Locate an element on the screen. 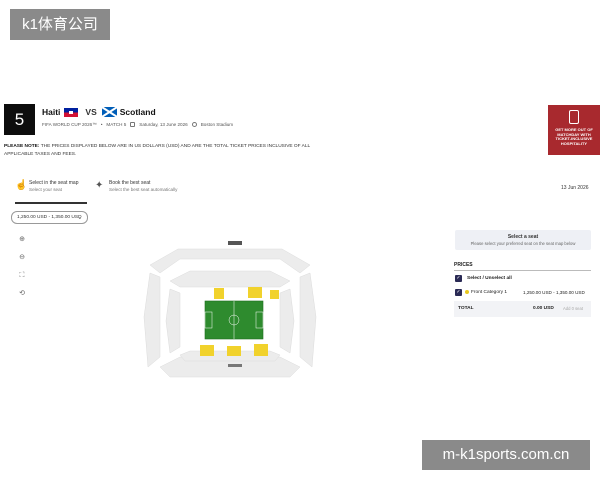 The height and width of the screenshot is (480, 600). zoom-out-icon: ⊖ is located at coordinates (22, 258).